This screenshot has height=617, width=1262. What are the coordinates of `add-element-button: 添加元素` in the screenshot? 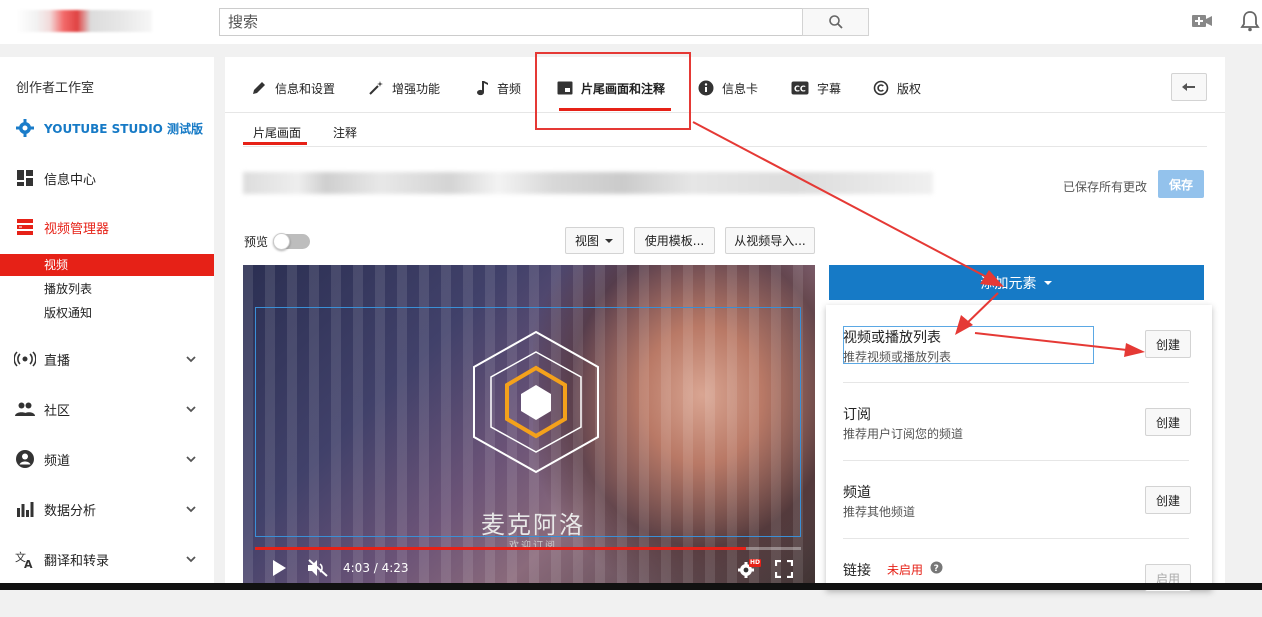 It's located at (1016, 282).